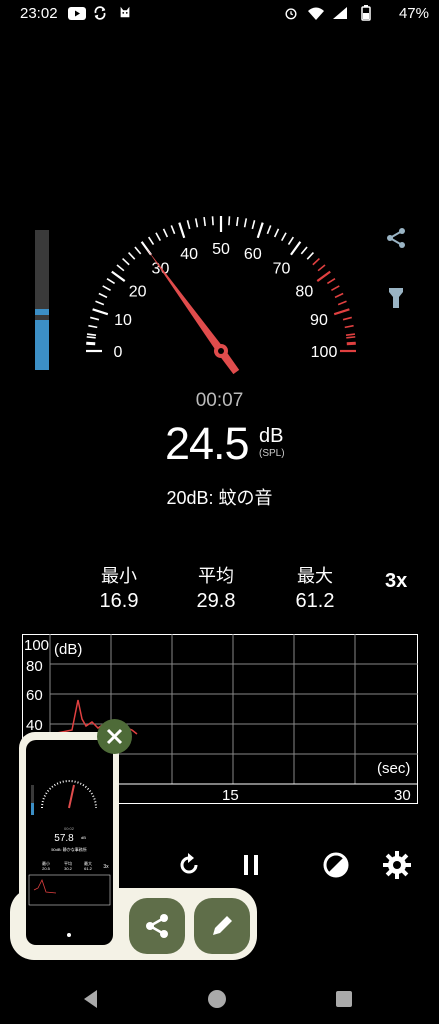 Image resolution: width=439 pixels, height=1024 pixels. What do you see at coordinates (34, 666) in the screenshot?
I see `y-tick-80: 80` at bounding box center [34, 666].